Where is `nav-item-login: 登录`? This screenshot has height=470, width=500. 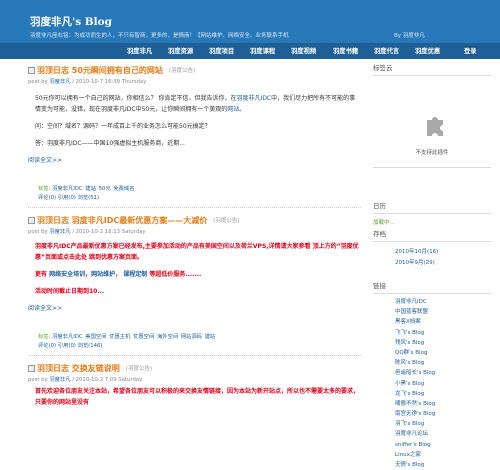 nav-item-login: 登录 is located at coordinates (470, 50).